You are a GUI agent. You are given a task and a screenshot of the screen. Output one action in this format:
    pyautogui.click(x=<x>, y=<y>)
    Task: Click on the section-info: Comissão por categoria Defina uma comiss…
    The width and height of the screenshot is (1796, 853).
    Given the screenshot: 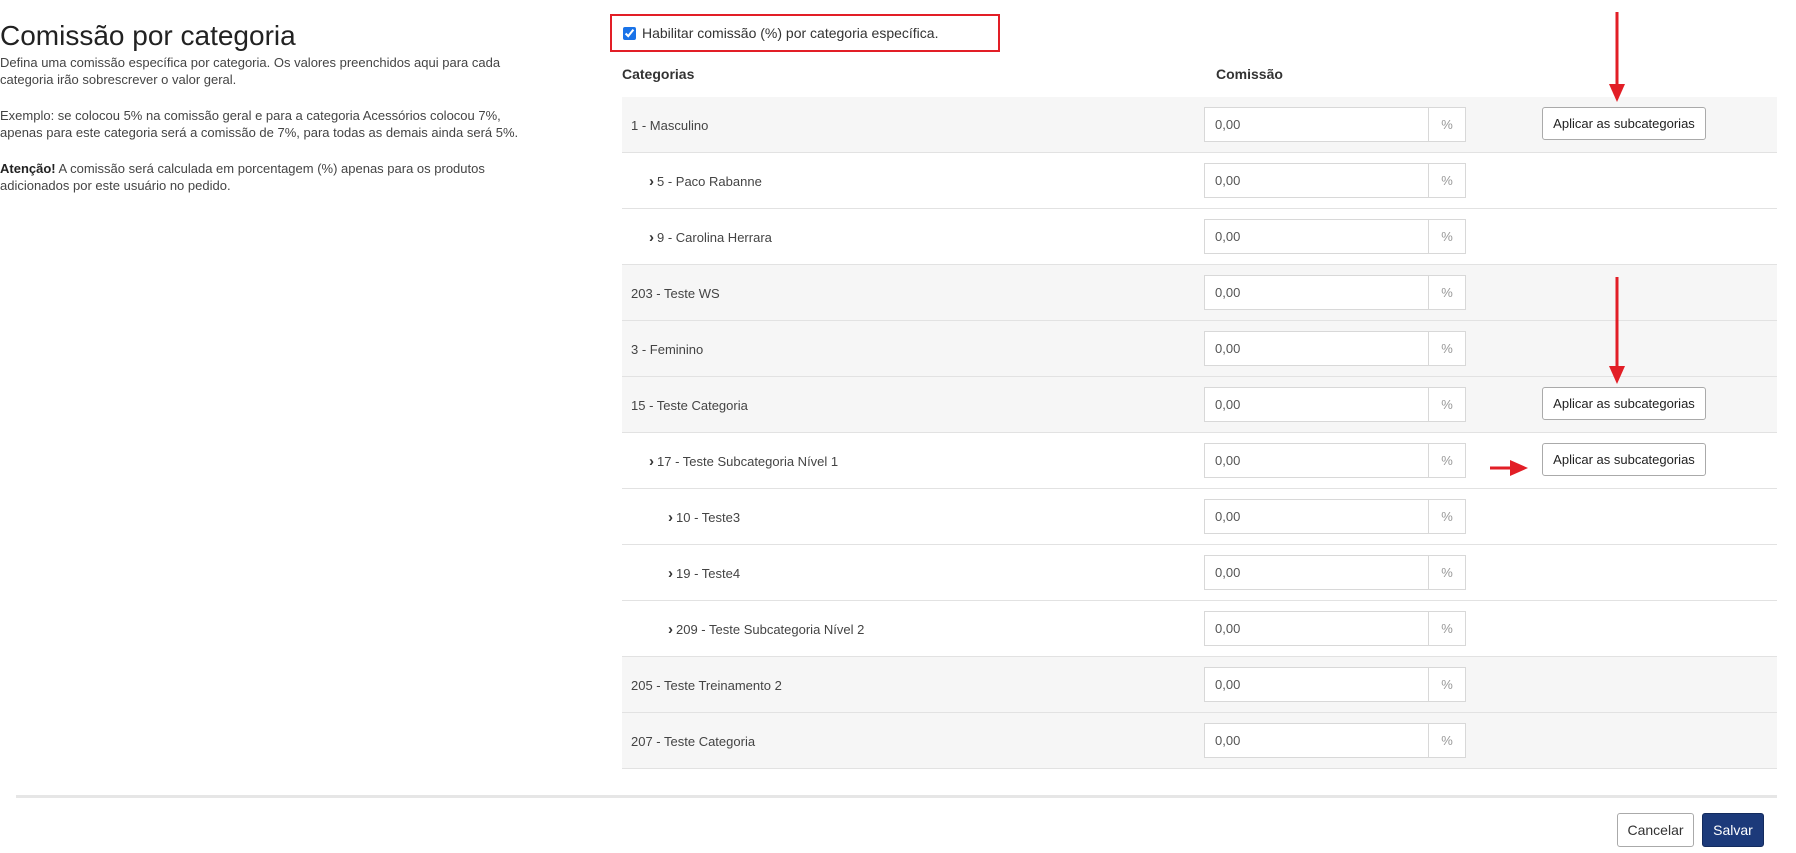 What is the action you would take?
    pyautogui.click(x=270, y=116)
    